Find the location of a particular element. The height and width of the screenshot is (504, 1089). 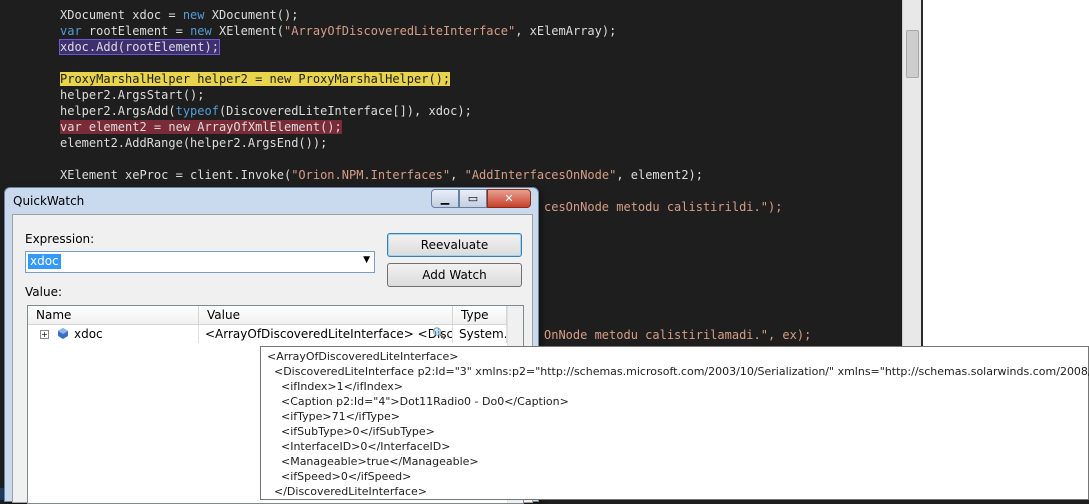

code-line-partial: cesOnNode metodu calistirildi."); is located at coordinates (663, 207).